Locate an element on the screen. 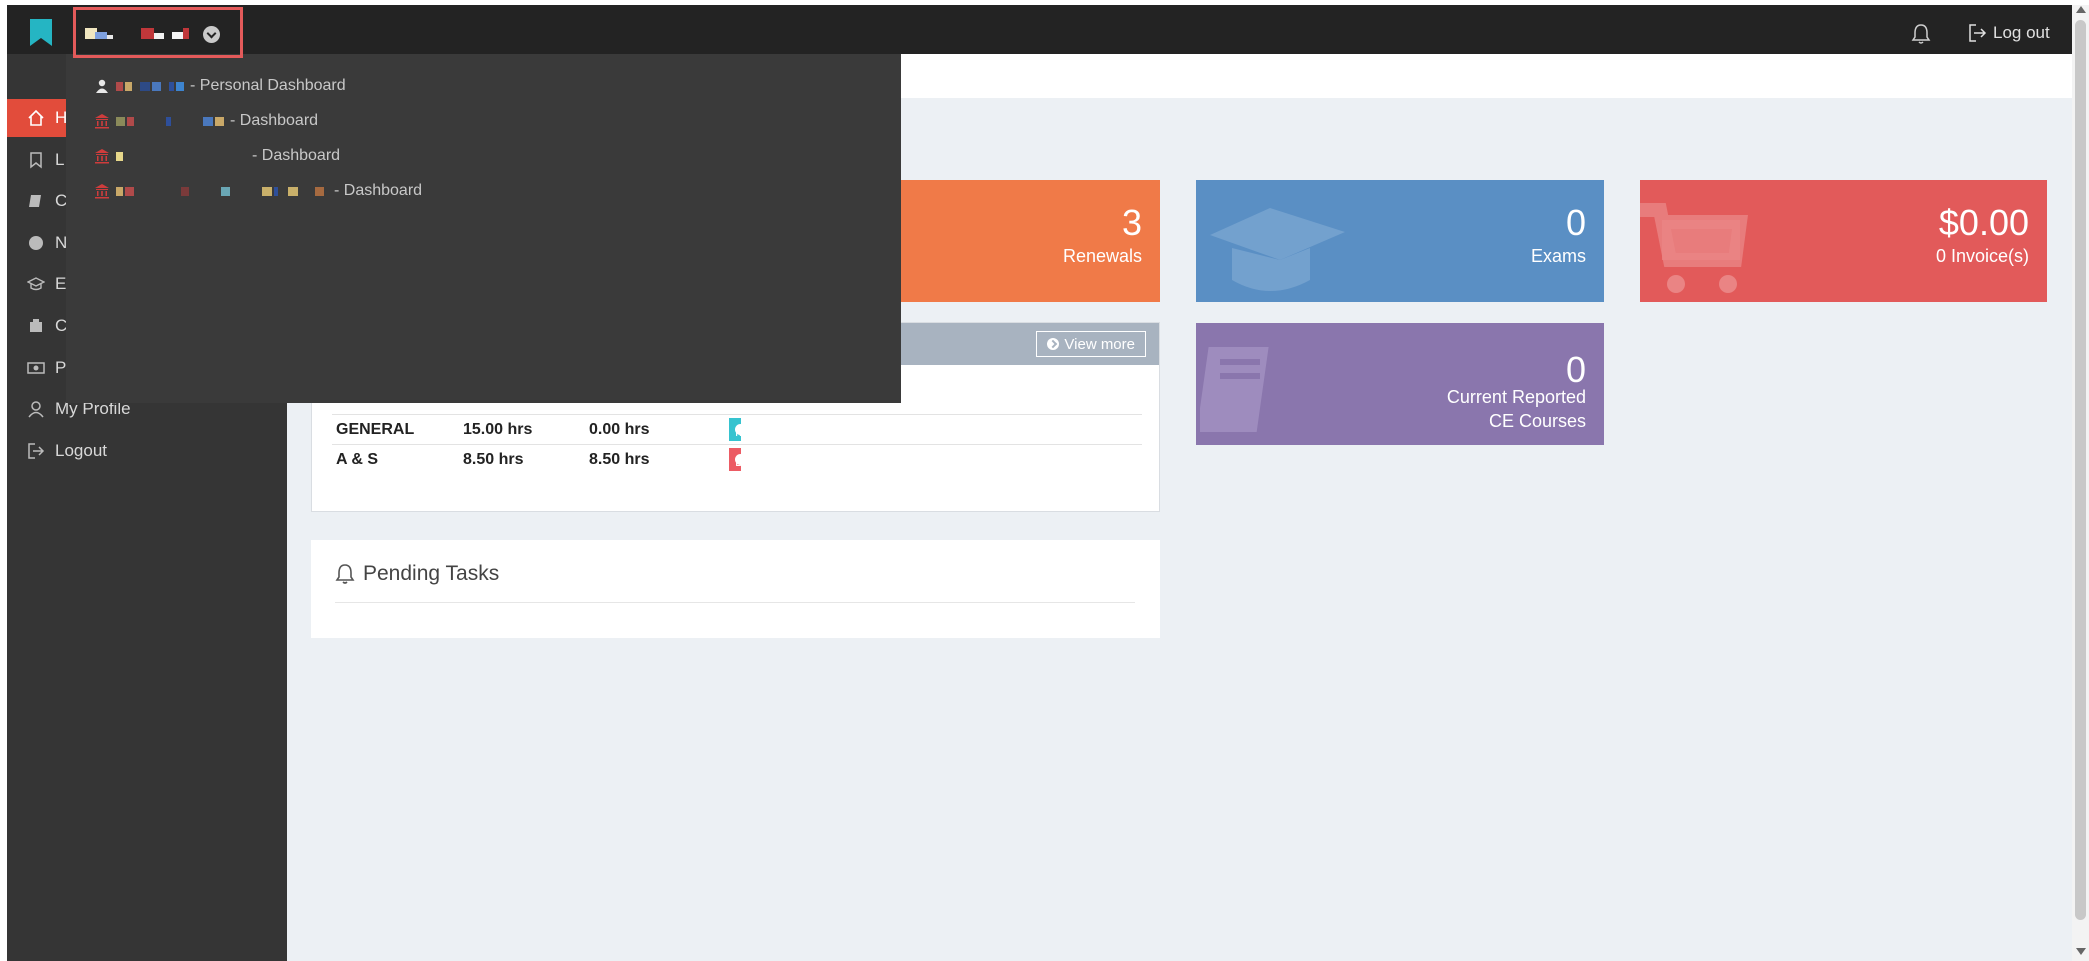 The image size is (2089, 961). courses-stat-card: 0 Current Reported CE Courses is located at coordinates (1400, 384).